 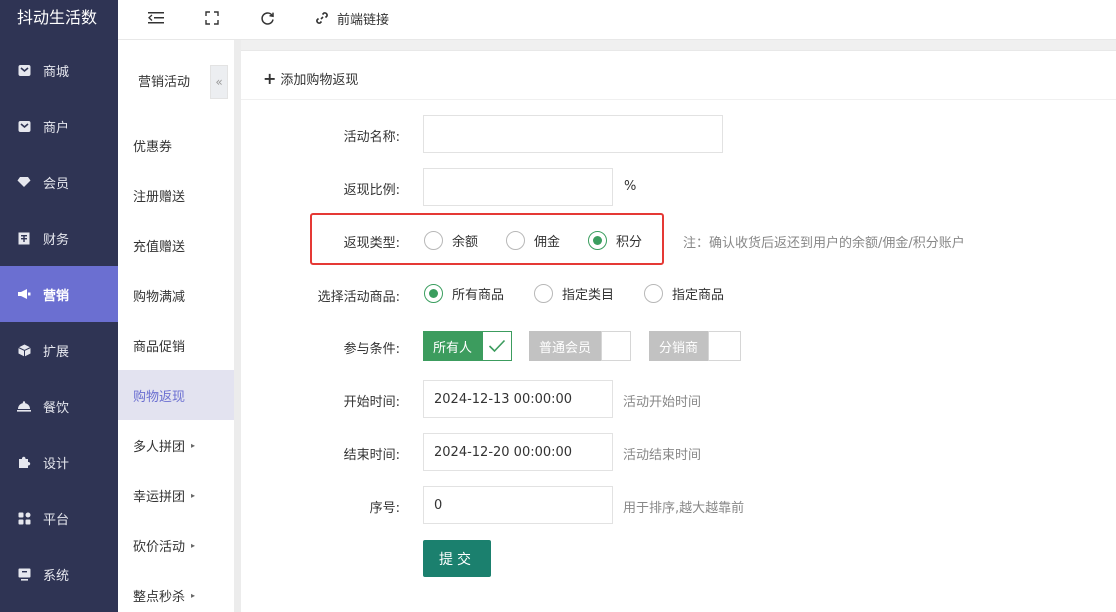 I want to click on activity-name-label: 活动名称:, so click(x=371, y=137).